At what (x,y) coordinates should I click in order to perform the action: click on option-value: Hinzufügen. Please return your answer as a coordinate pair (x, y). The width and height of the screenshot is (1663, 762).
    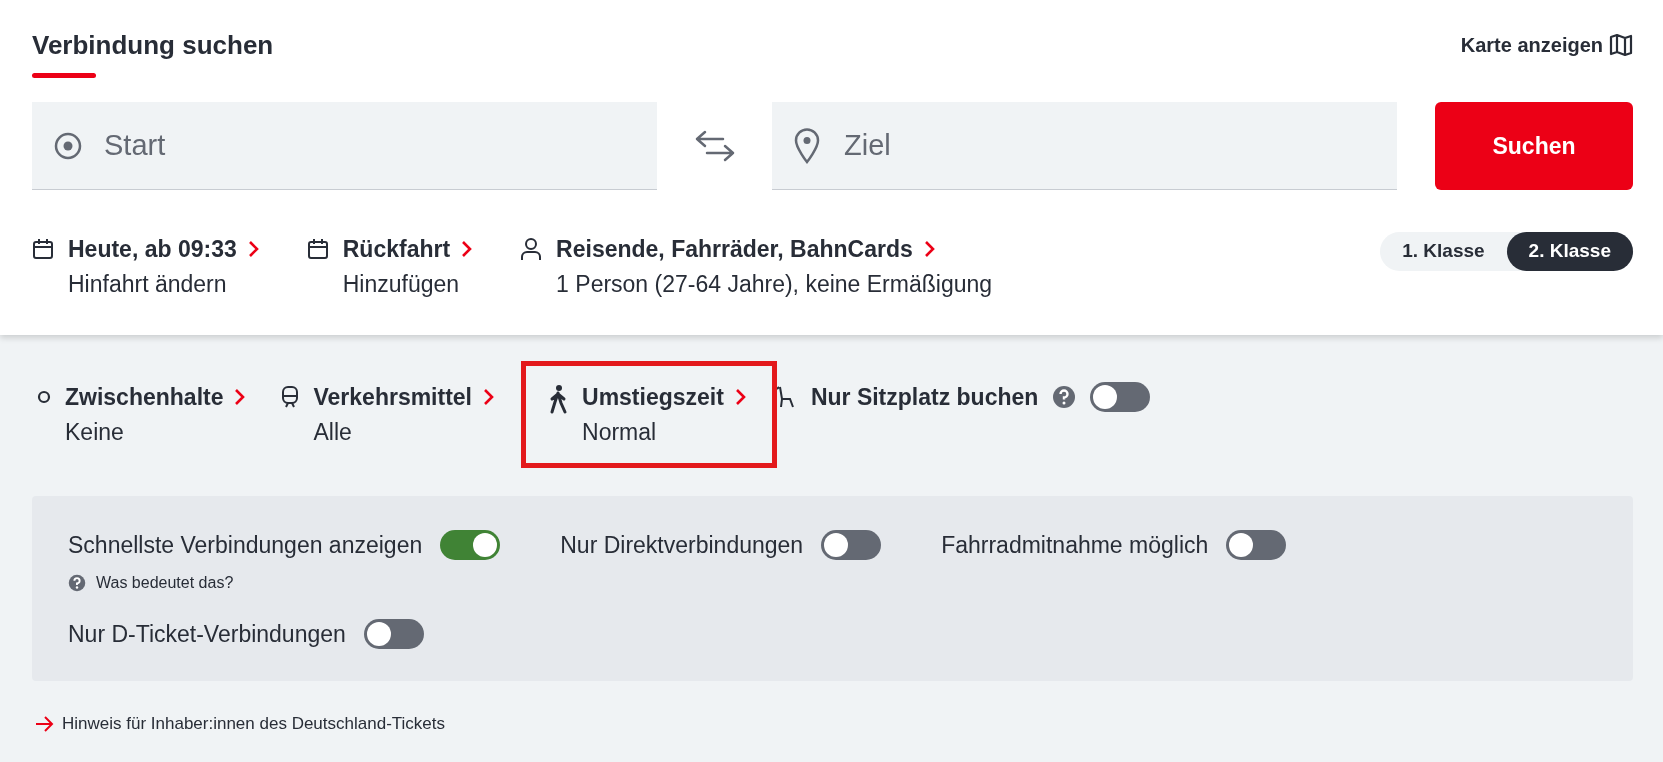
    Looking at the image, I should click on (401, 284).